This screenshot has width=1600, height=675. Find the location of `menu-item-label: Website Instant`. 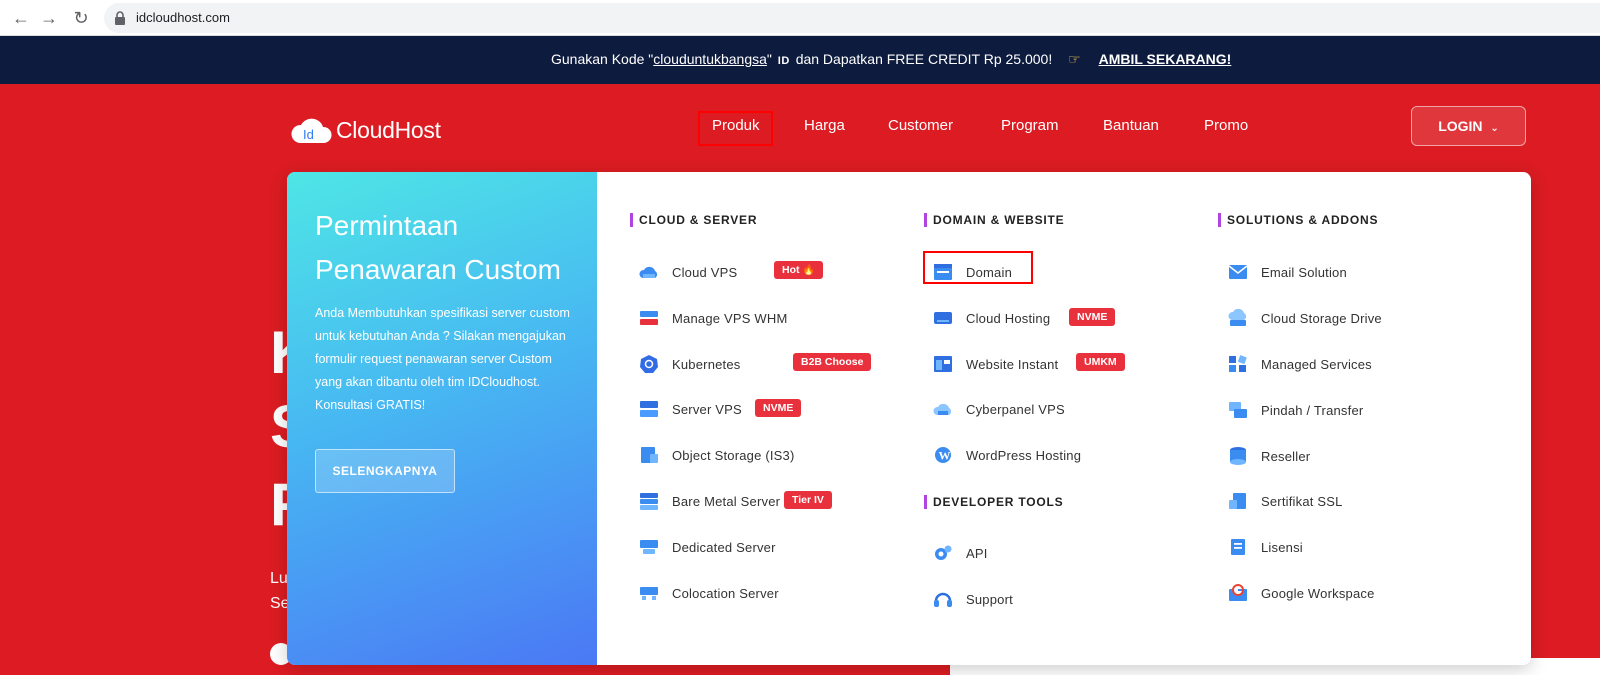

menu-item-label: Website Instant is located at coordinates (1012, 364).